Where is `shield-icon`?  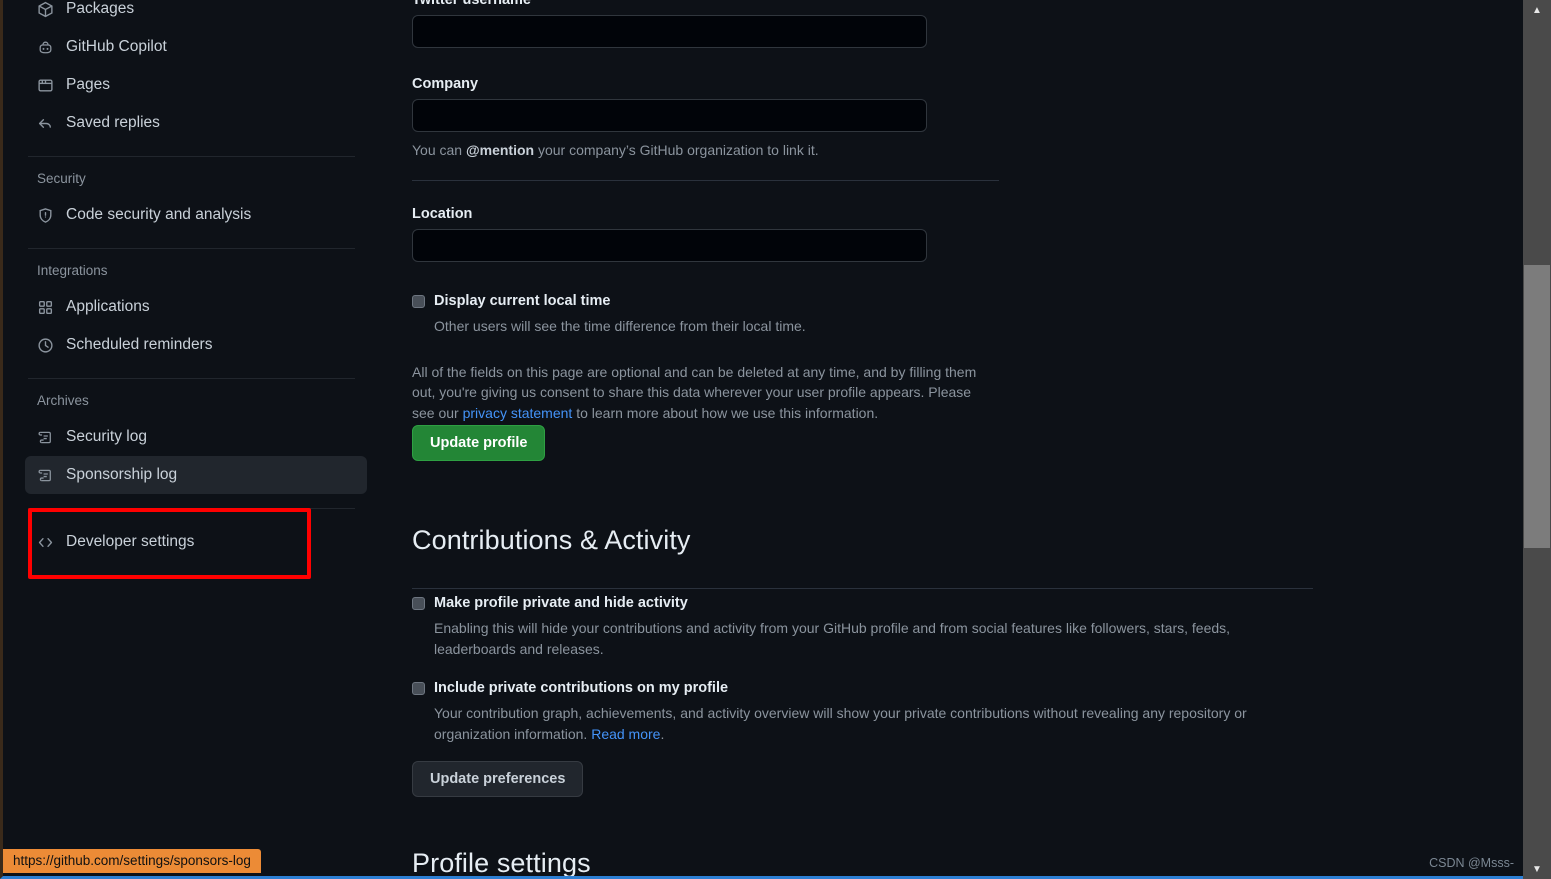
shield-icon is located at coordinates (45, 215).